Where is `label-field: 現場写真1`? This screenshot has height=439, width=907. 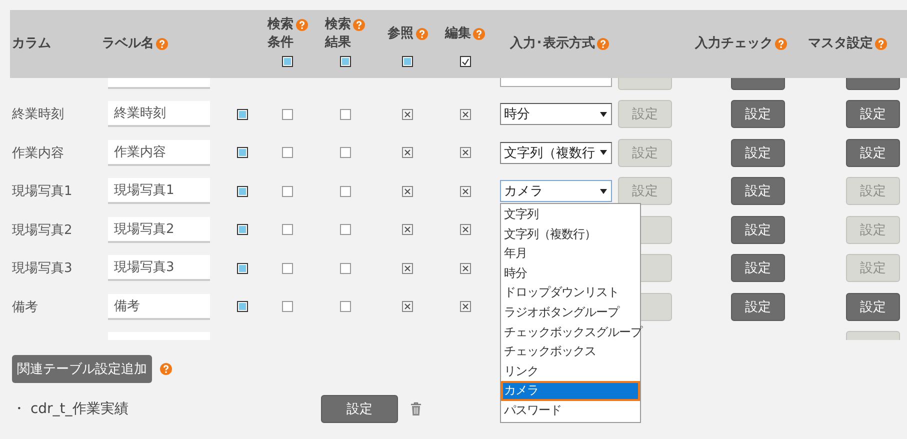 label-field: 現場写真1 is located at coordinates (159, 191).